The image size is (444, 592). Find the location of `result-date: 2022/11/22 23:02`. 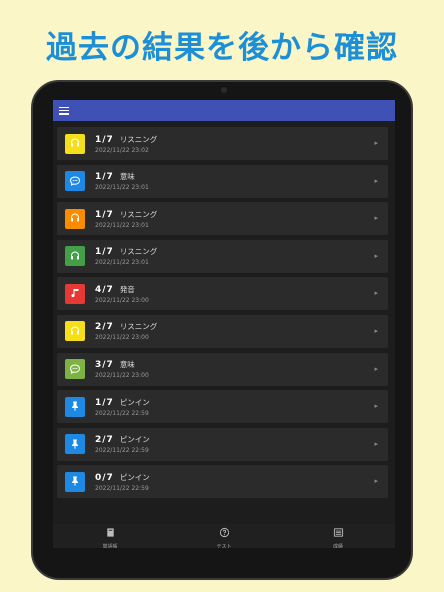

result-date: 2022/11/22 23:02 is located at coordinates (122, 150).